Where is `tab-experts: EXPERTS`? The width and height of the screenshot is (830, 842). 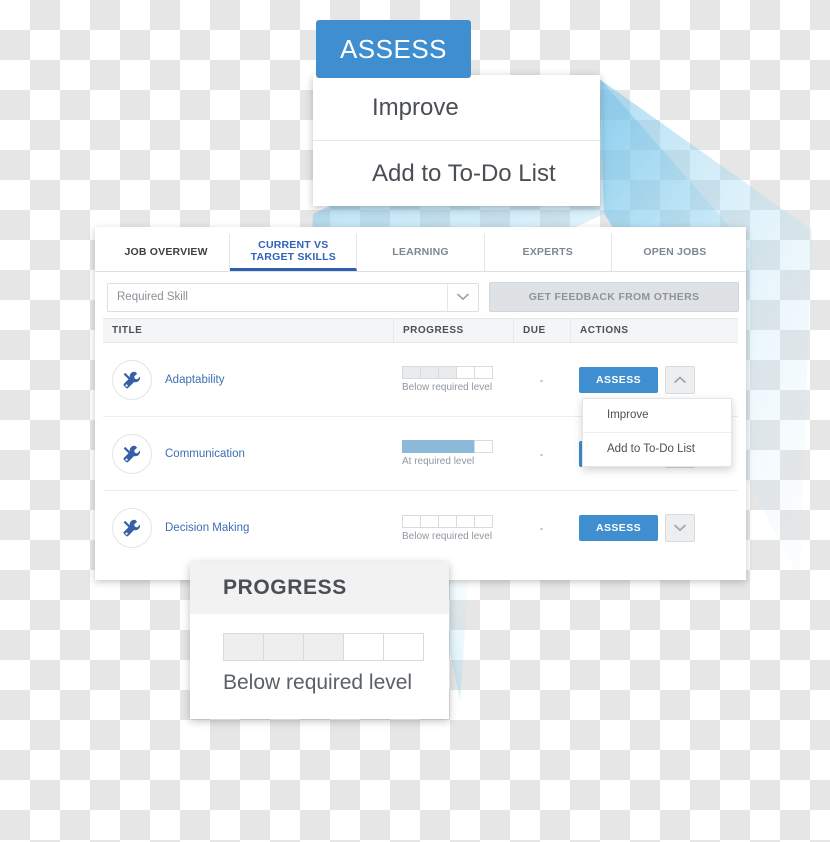 tab-experts: EXPERTS is located at coordinates (548, 252).